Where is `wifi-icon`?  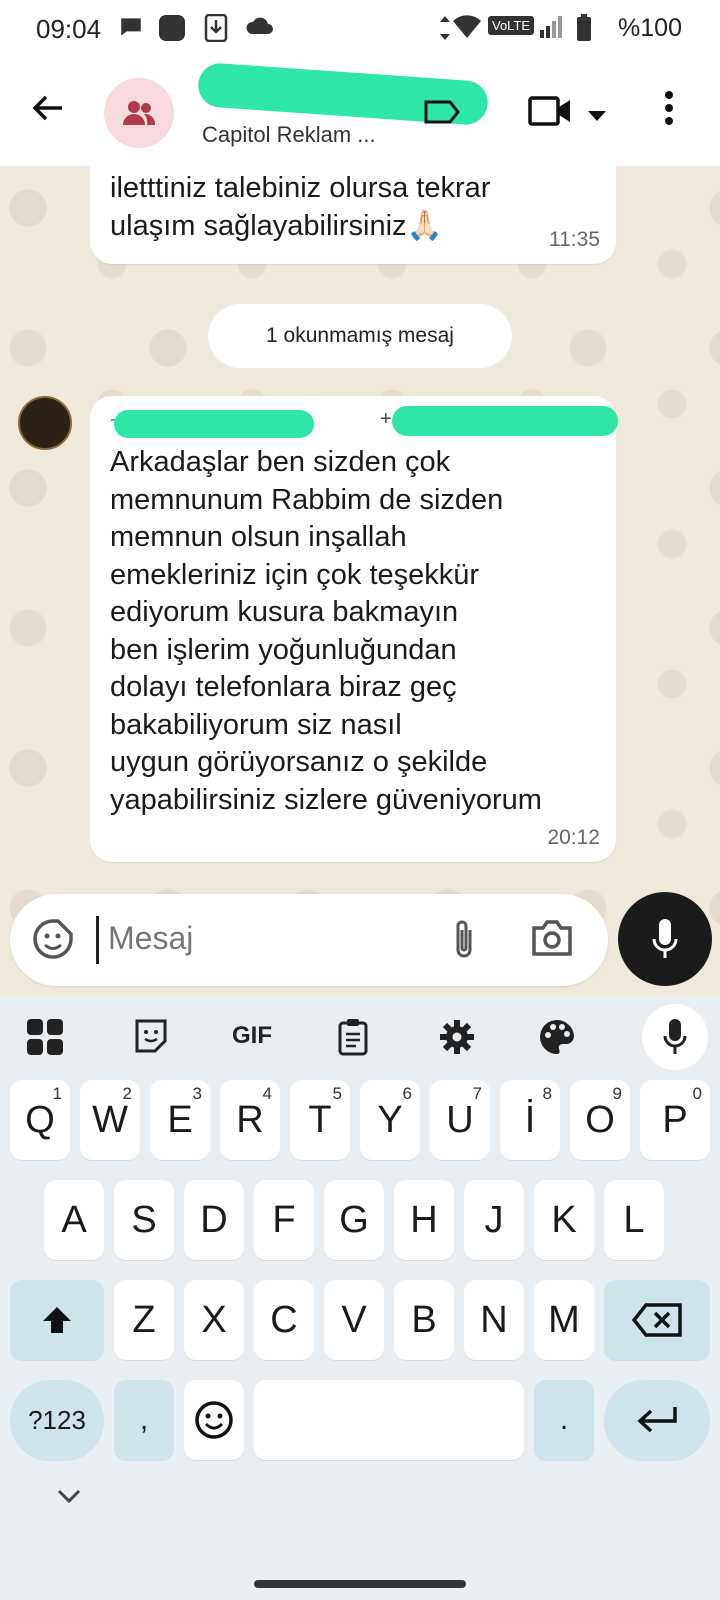 wifi-icon is located at coordinates (467, 29).